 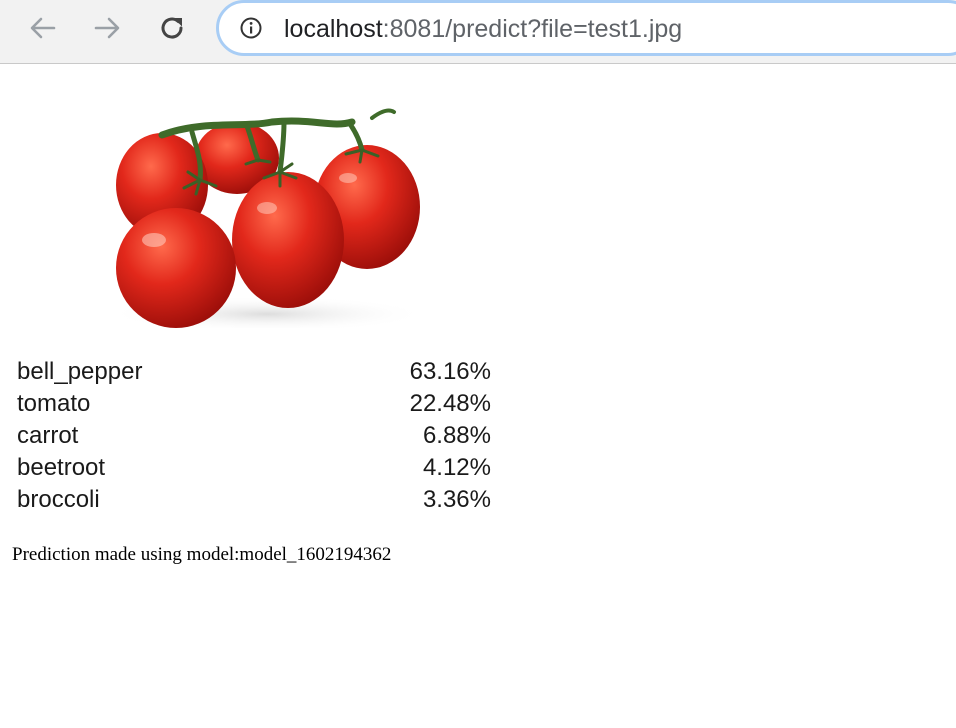 I want to click on result-label: carrot, so click(x=48, y=435).